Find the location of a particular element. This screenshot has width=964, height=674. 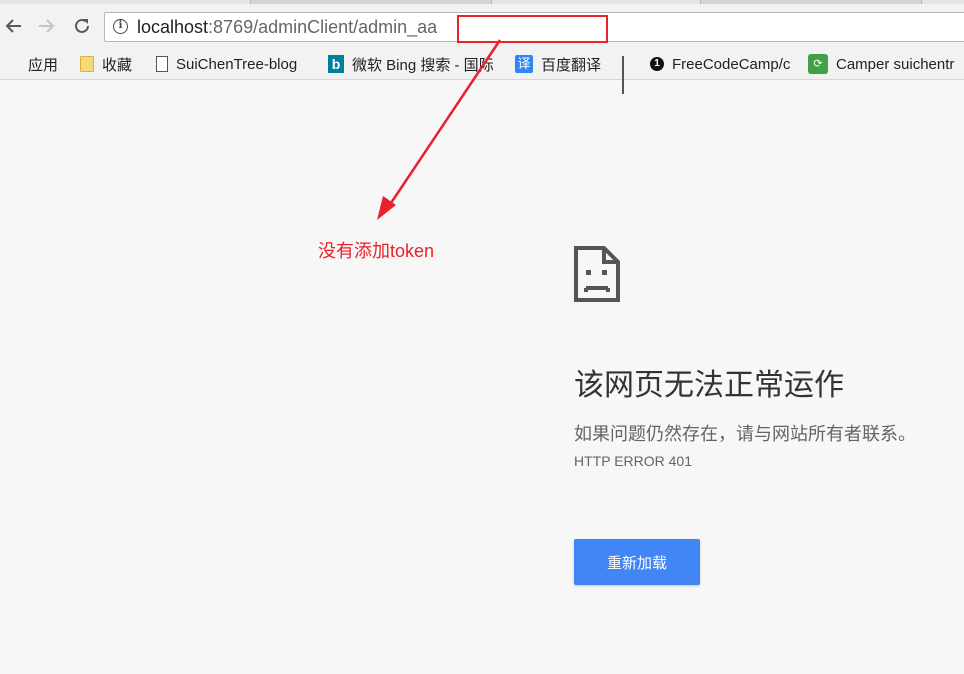

annotation-arrow is located at coordinates (439, 129).